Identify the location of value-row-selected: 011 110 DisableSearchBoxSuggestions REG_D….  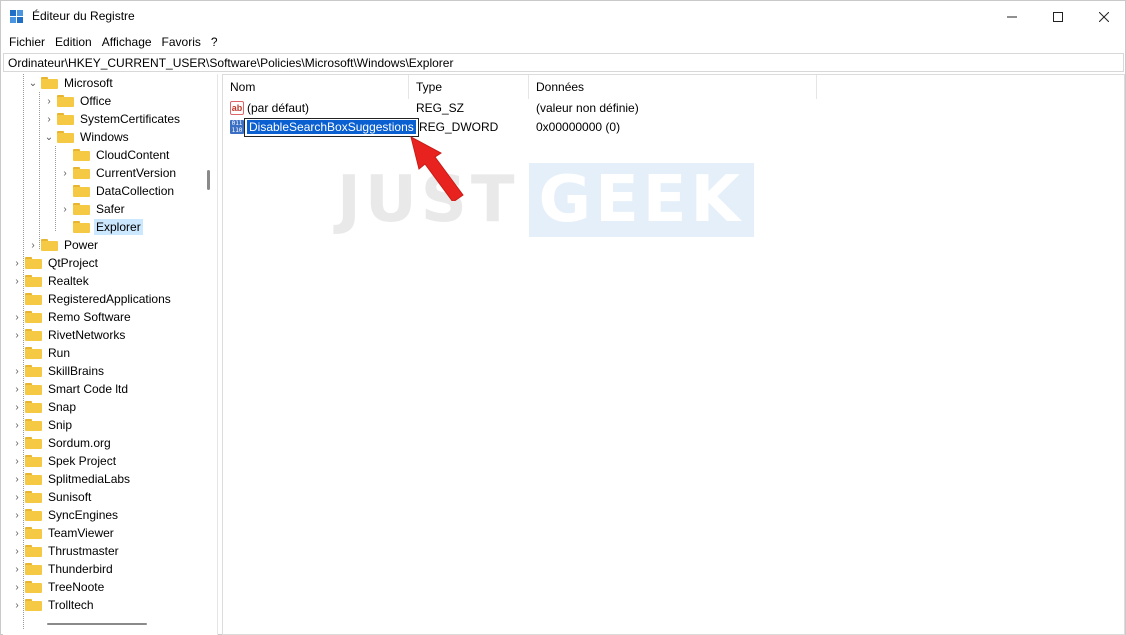
(573, 127).